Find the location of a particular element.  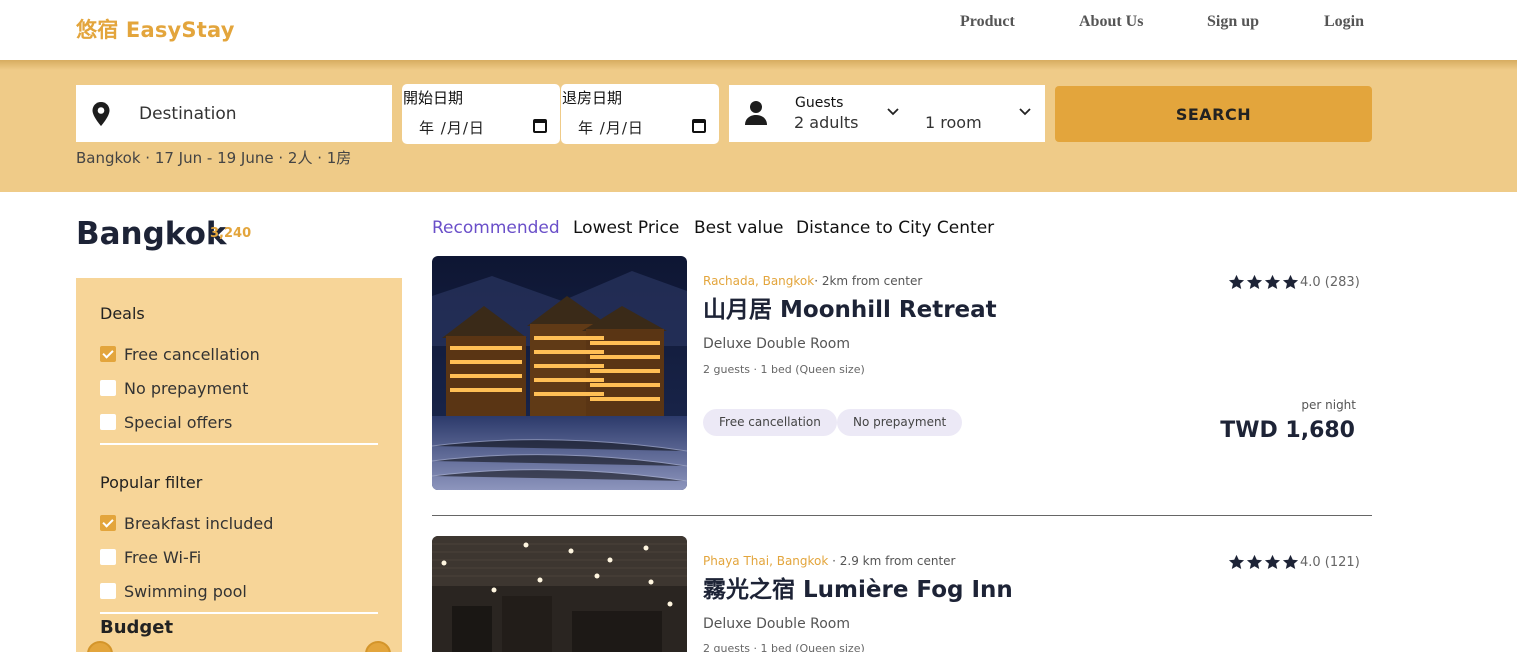

hotel-lobby-image is located at coordinates (559, 594).